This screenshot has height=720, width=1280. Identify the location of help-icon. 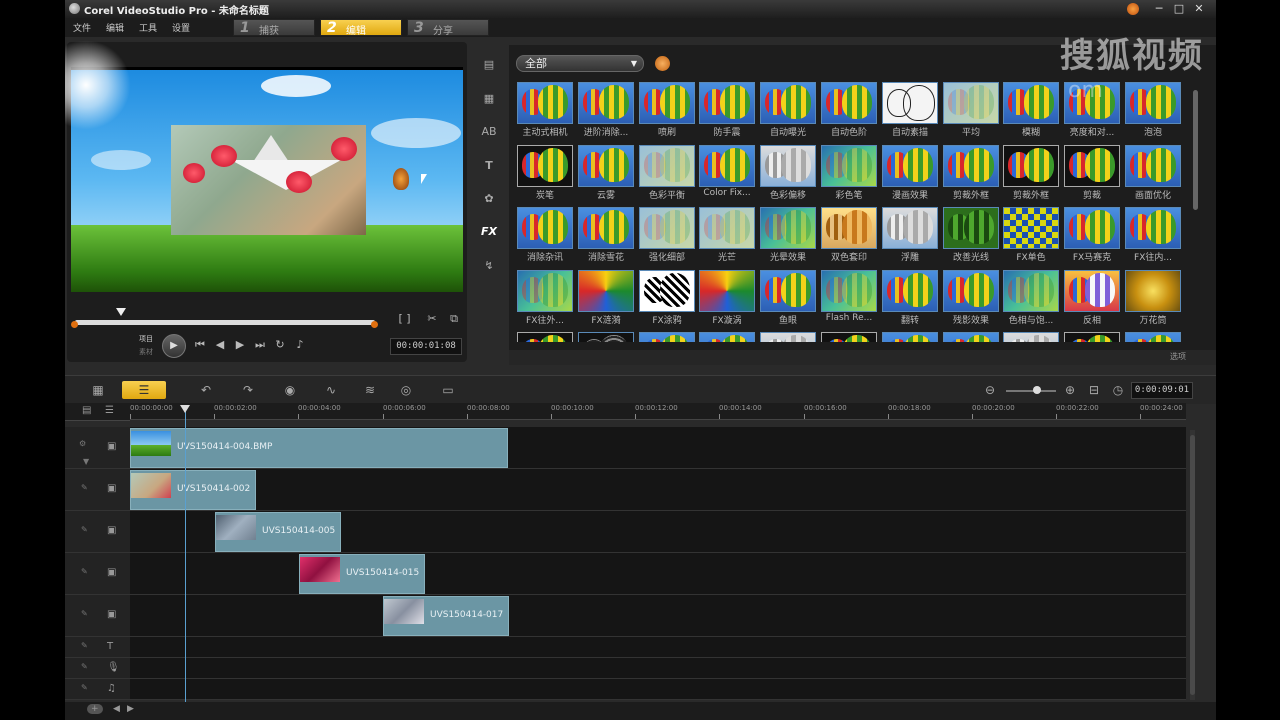
(1133, 9).